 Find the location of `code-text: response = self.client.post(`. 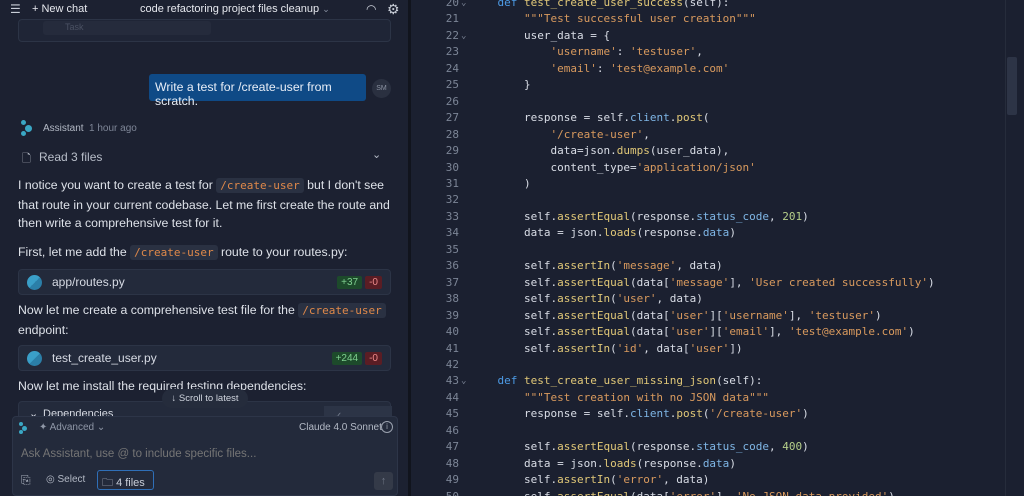

code-text: response = self.client.post( is located at coordinates (590, 118).